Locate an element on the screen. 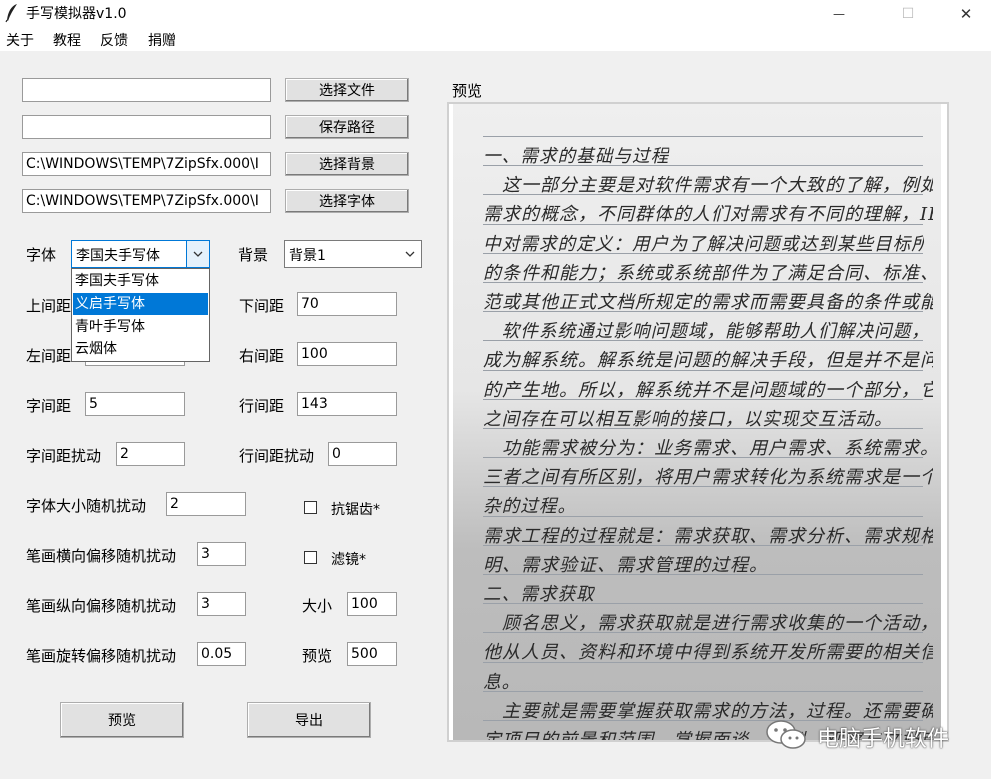  handwritten-line: 杂的过程。 is located at coordinates (530, 507).